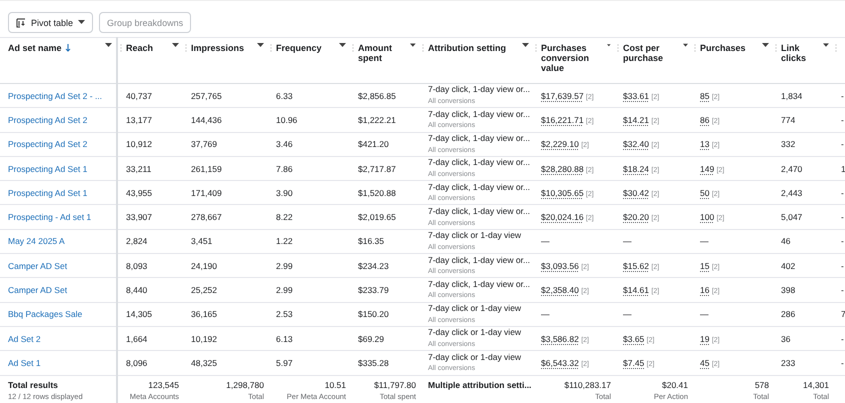  I want to click on metric-link: $7.45, so click(633, 363).